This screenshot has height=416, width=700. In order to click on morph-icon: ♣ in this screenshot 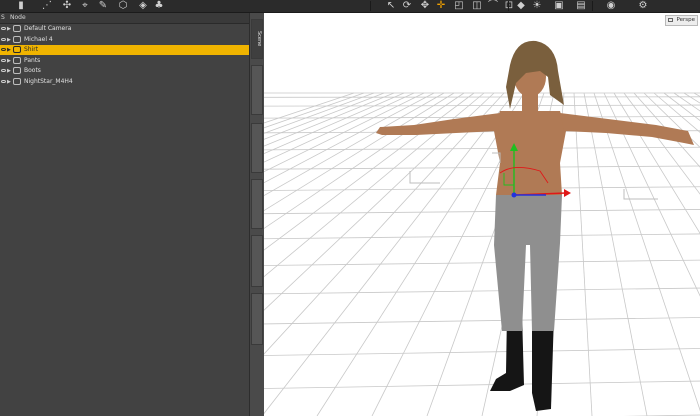, I will do `click(159, 6)`.